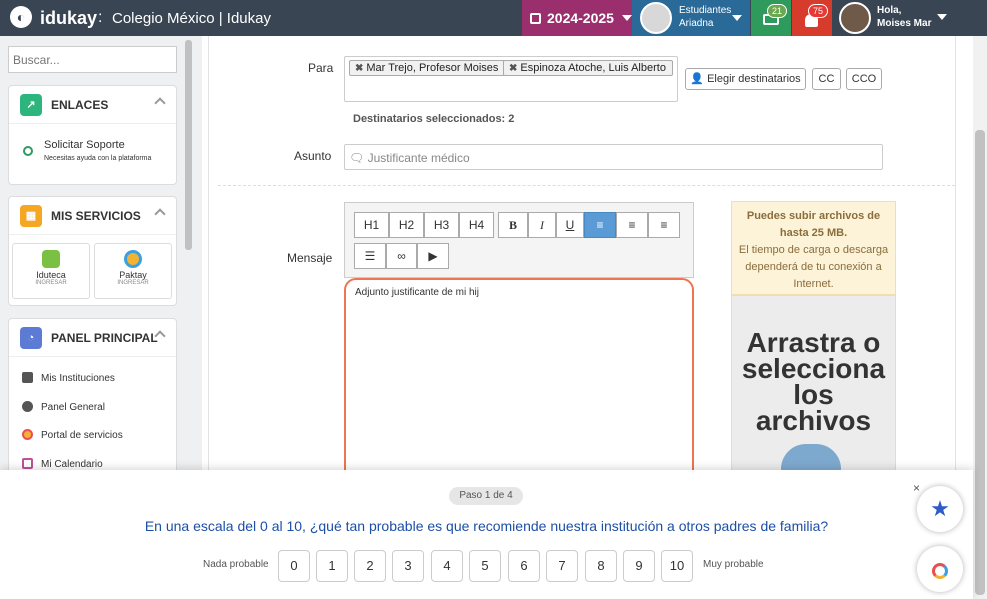  Describe the element at coordinates (27, 377) in the screenshot. I see `institution-icon` at that location.